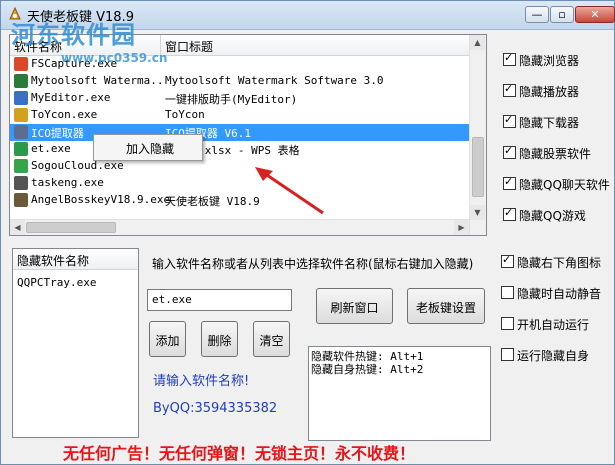 The width and height of the screenshot is (615, 465). Describe the element at coordinates (553, 325) in the screenshot. I see `checkbox-label: 开机自动运行` at that location.